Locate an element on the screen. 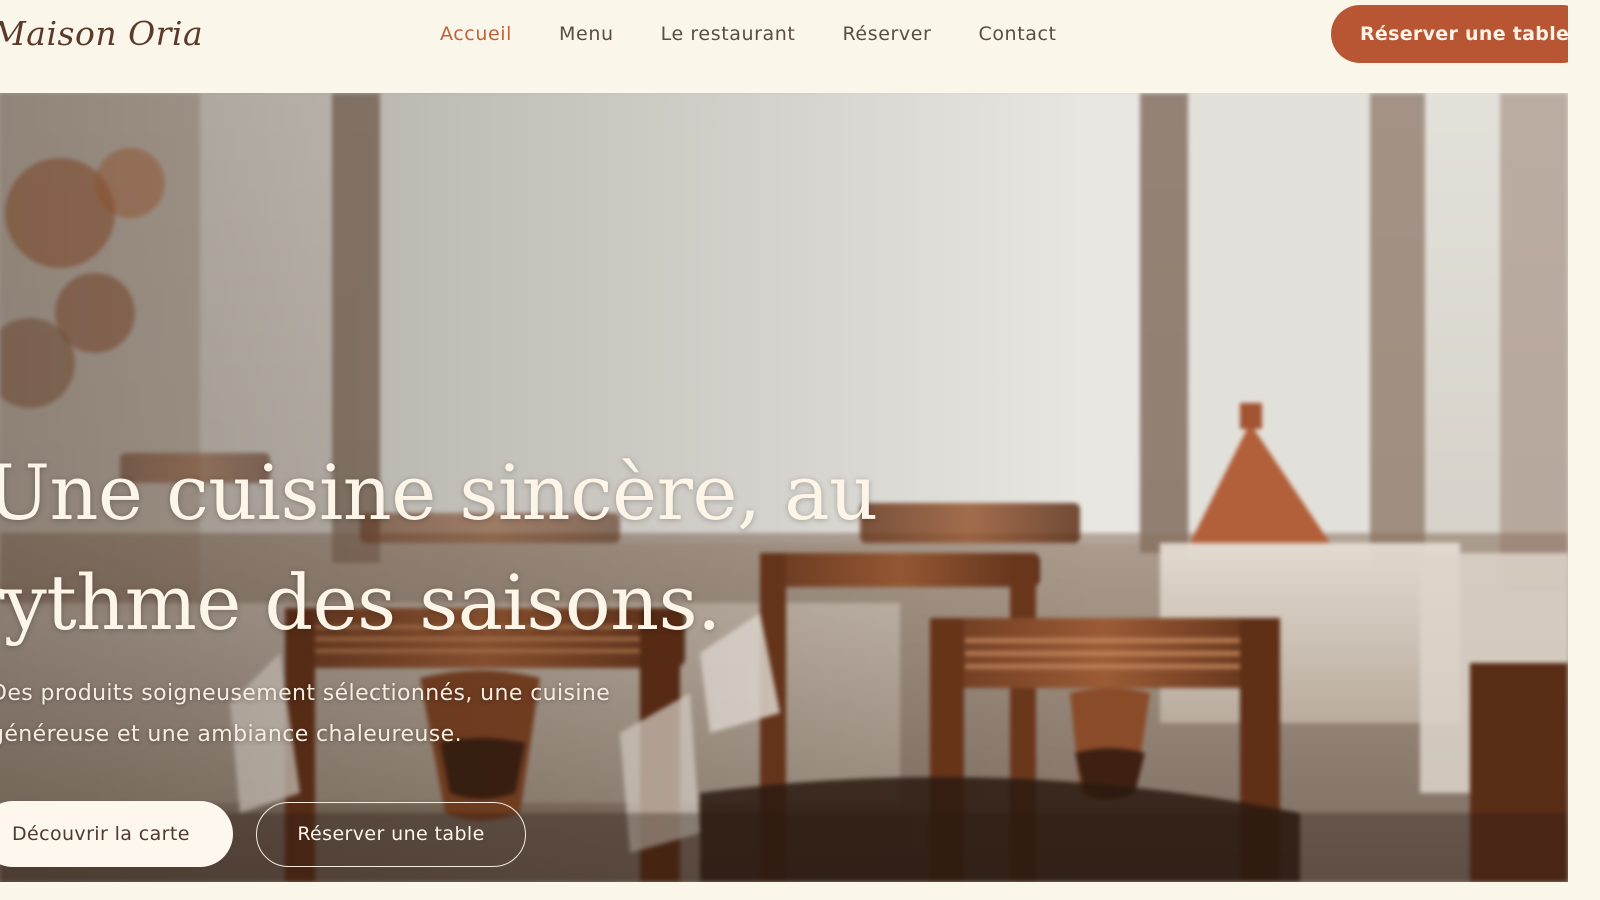 Image resolution: width=1600 pixels, height=900 pixels. hero-subtitle-line-2: généreuse et une ambiance chaleureuse. is located at coordinates (231, 734).